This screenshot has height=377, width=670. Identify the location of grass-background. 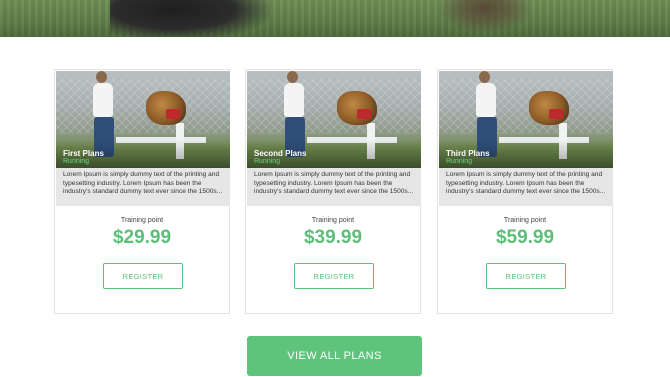
(335, 18).